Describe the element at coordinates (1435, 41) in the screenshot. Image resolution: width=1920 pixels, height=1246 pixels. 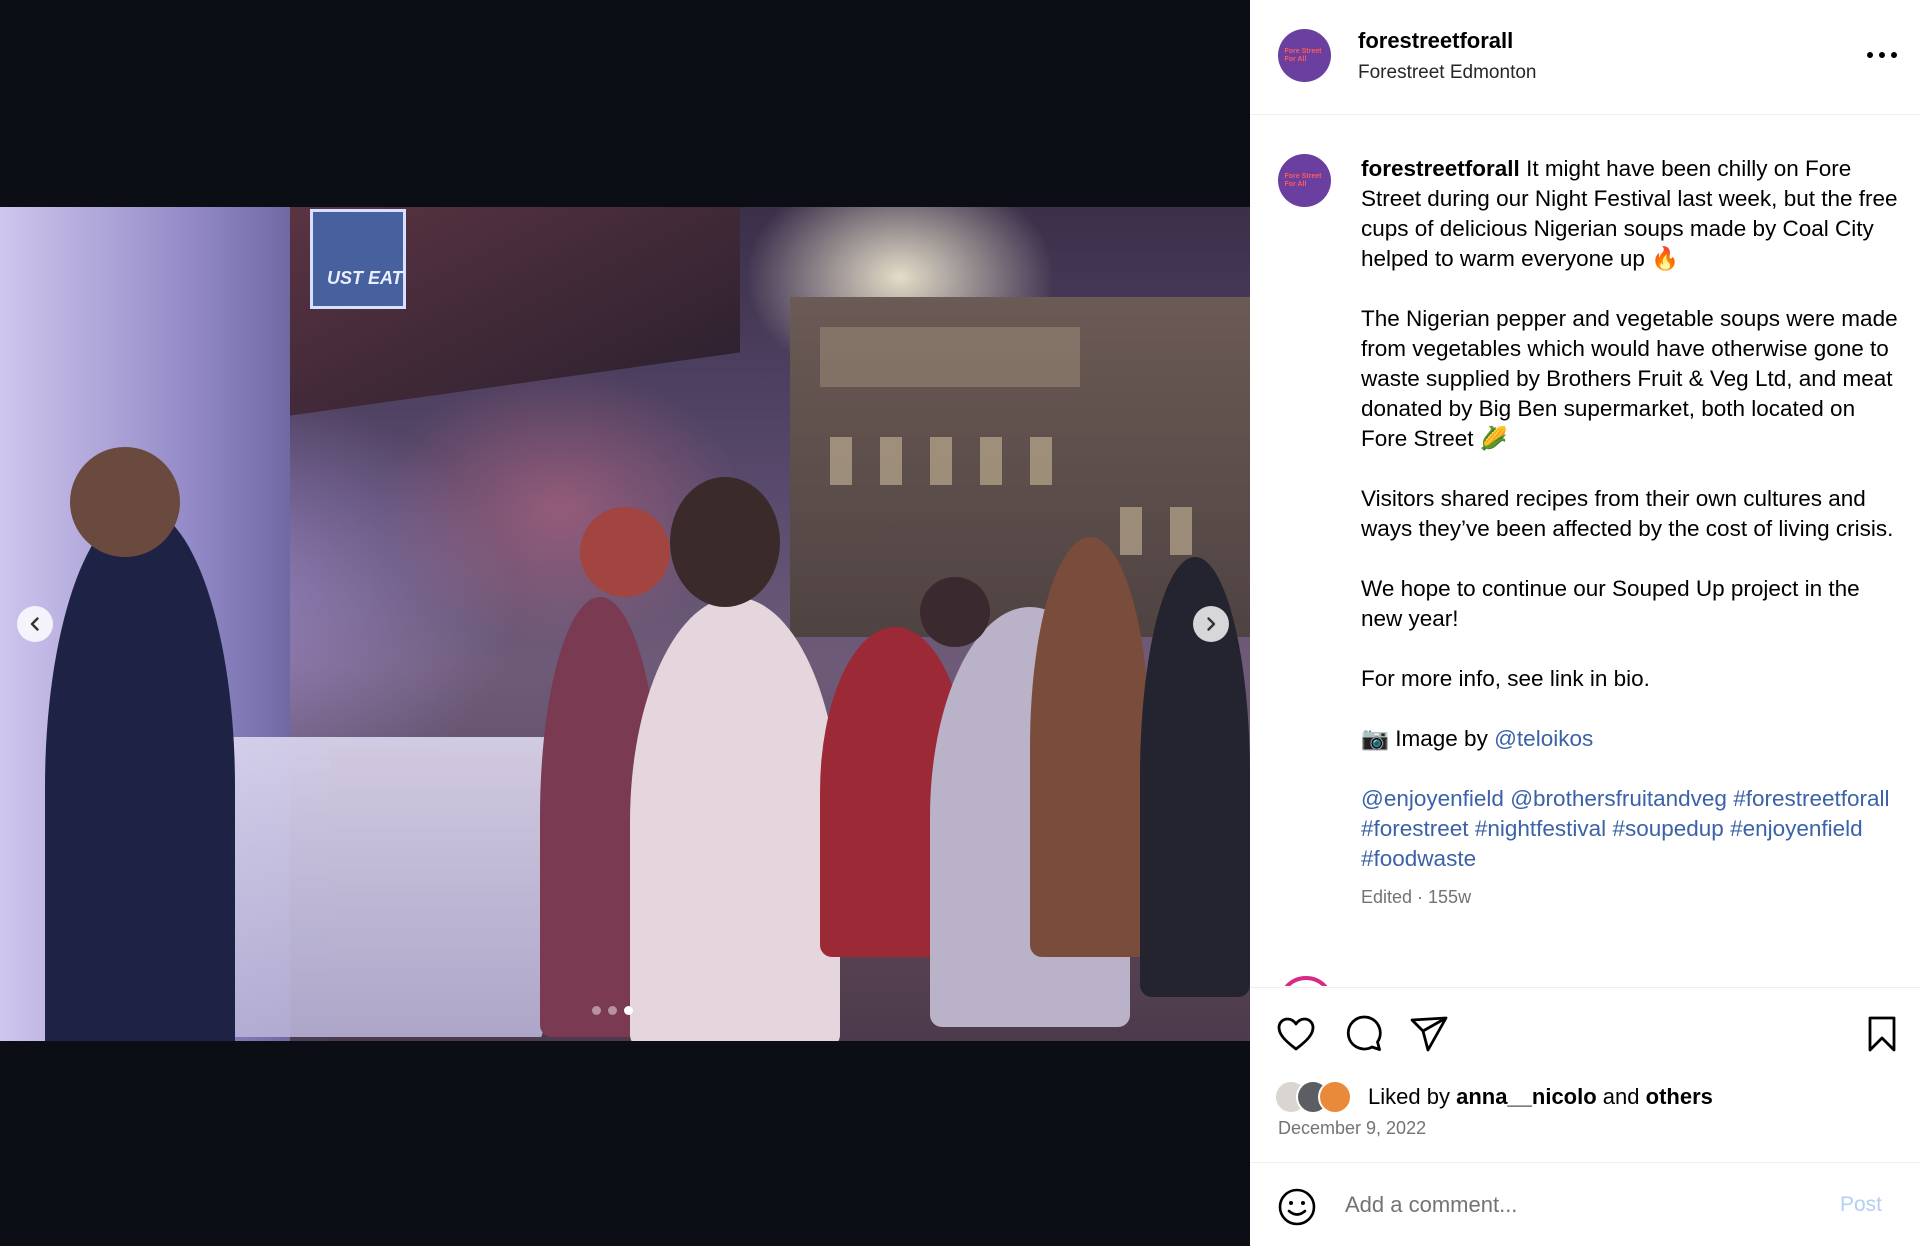
I see `header-username: forestreetforall` at that location.